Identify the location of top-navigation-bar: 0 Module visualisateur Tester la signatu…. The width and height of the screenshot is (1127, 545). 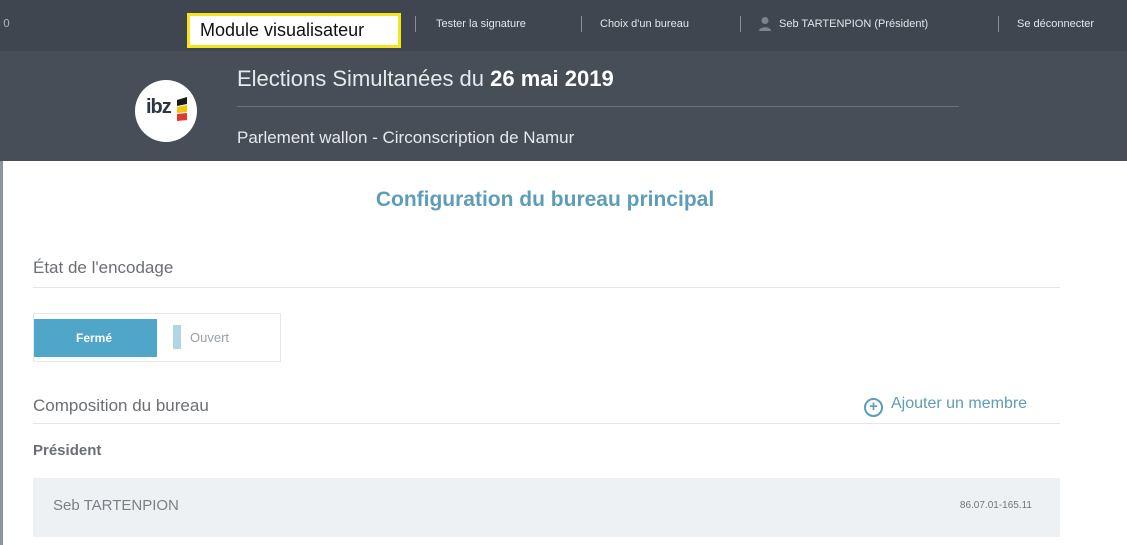
(563, 25).